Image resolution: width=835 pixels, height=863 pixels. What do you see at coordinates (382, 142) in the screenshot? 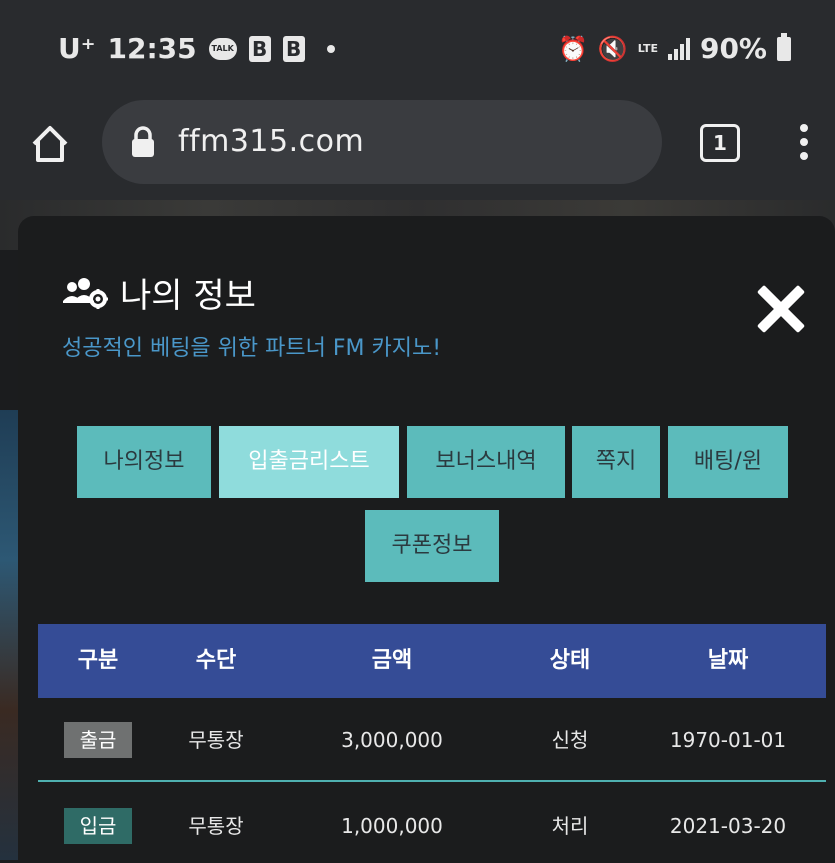
I see `address-bar: ffm315.com` at bounding box center [382, 142].